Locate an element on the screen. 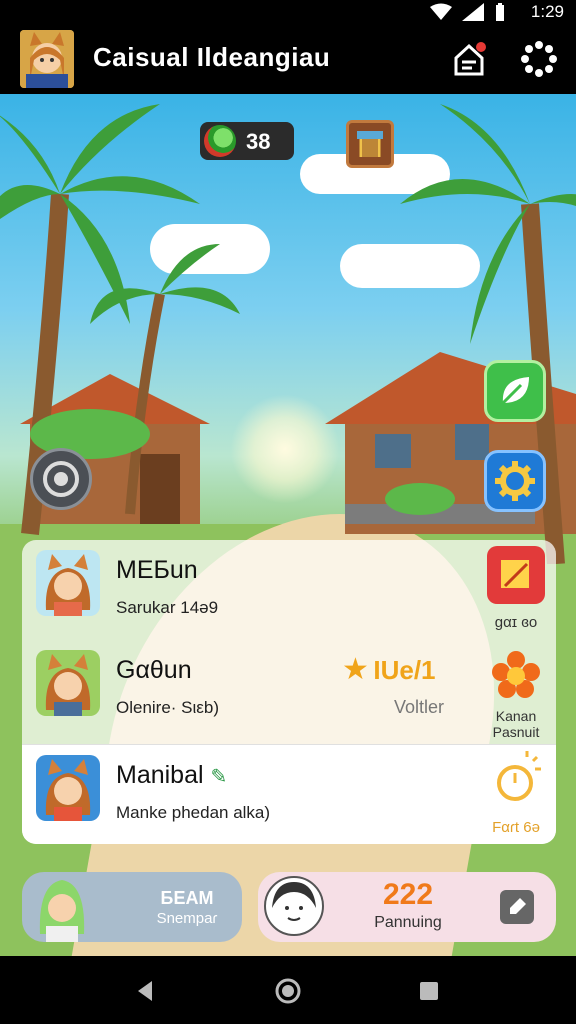  camera-icon is located at coordinates (61, 479).